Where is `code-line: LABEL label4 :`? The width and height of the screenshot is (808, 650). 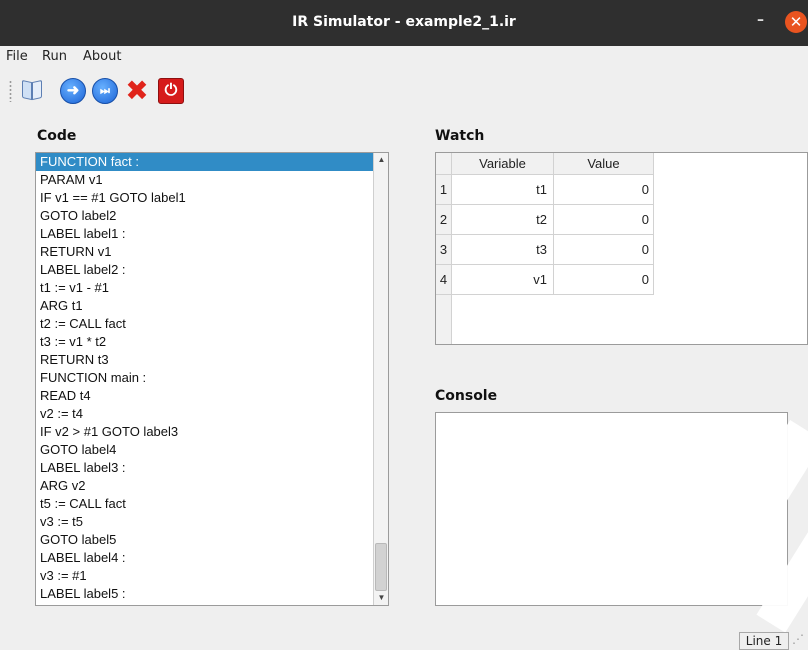
code-line: LABEL label4 : is located at coordinates (204, 558).